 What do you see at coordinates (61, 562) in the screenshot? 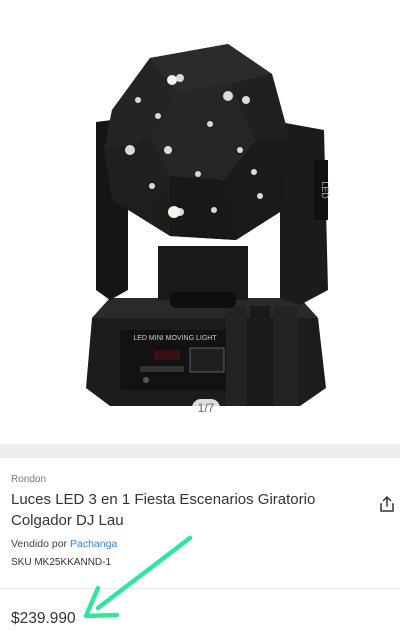
I see `sku-text: SKU MK25KKANND-1` at bounding box center [61, 562].